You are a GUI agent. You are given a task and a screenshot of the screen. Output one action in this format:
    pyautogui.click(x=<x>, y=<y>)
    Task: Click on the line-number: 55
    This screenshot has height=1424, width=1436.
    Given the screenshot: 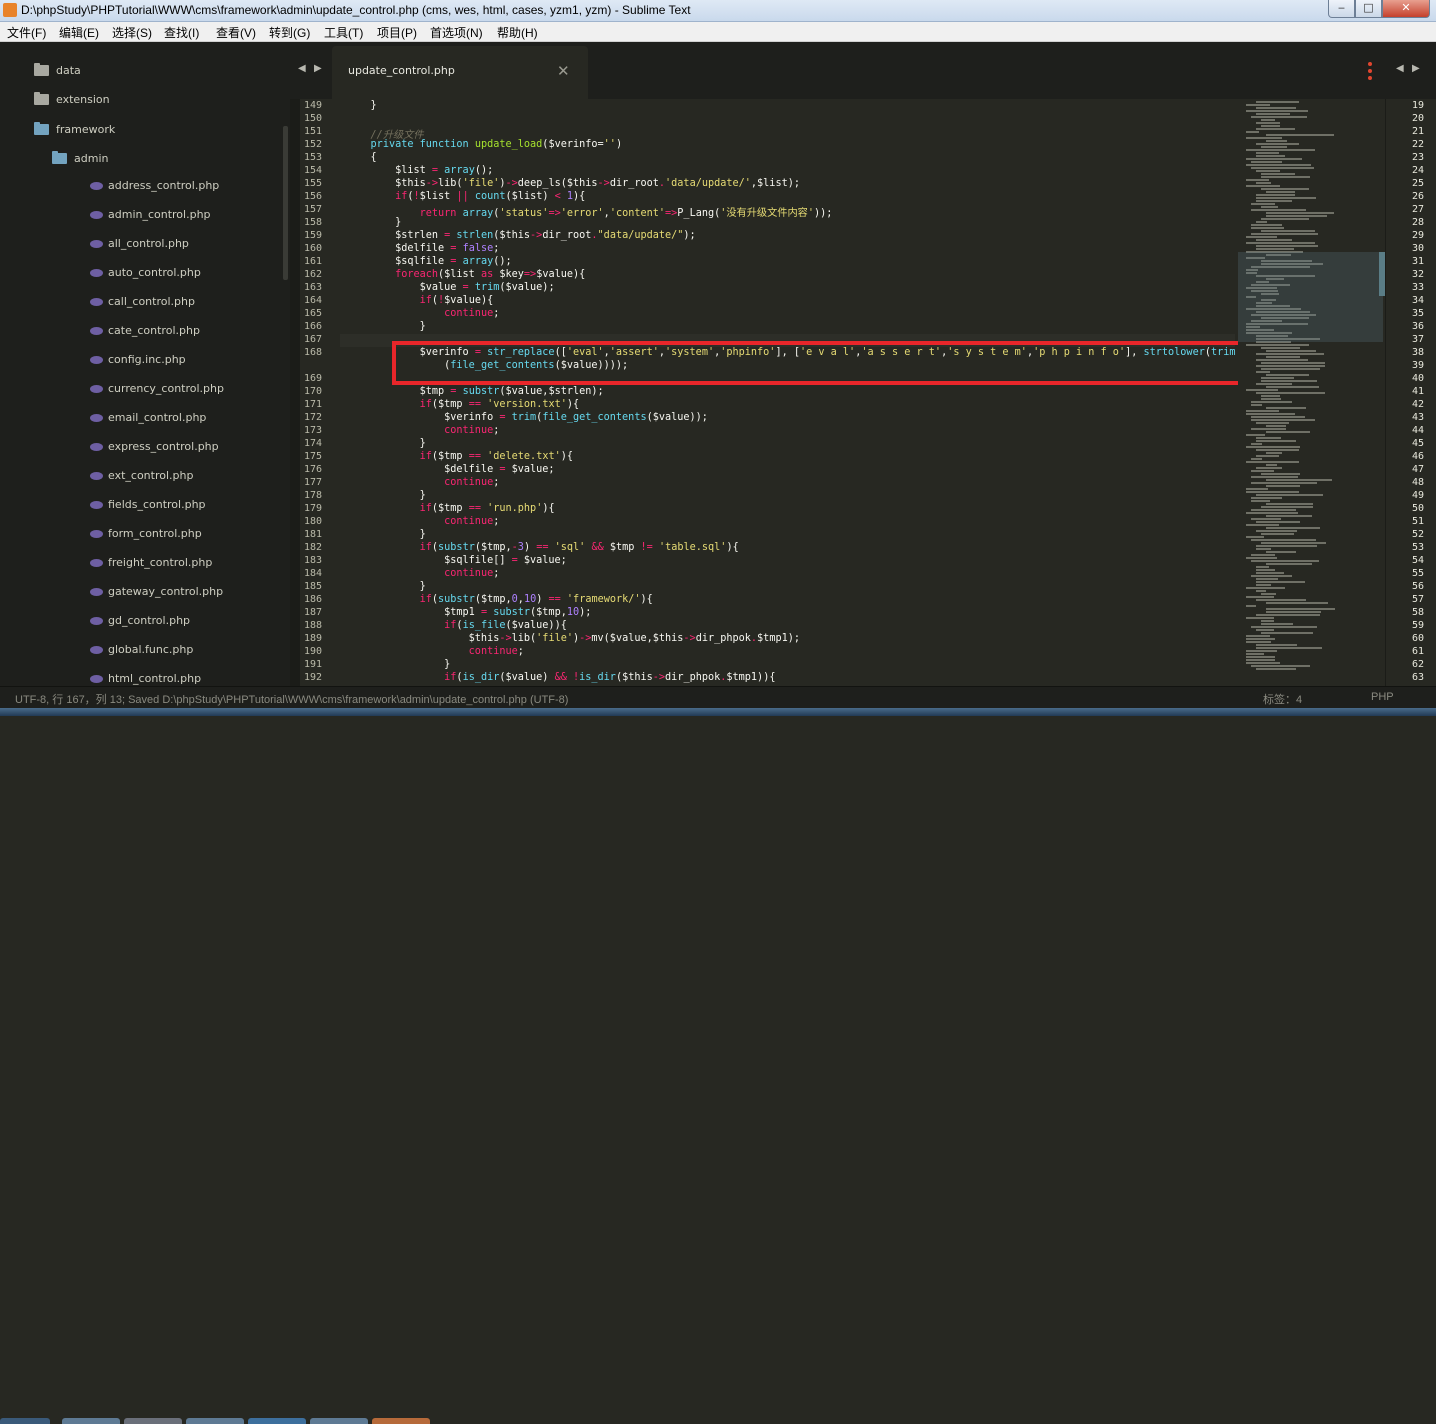 What is the action you would take?
    pyautogui.click(x=1417, y=573)
    